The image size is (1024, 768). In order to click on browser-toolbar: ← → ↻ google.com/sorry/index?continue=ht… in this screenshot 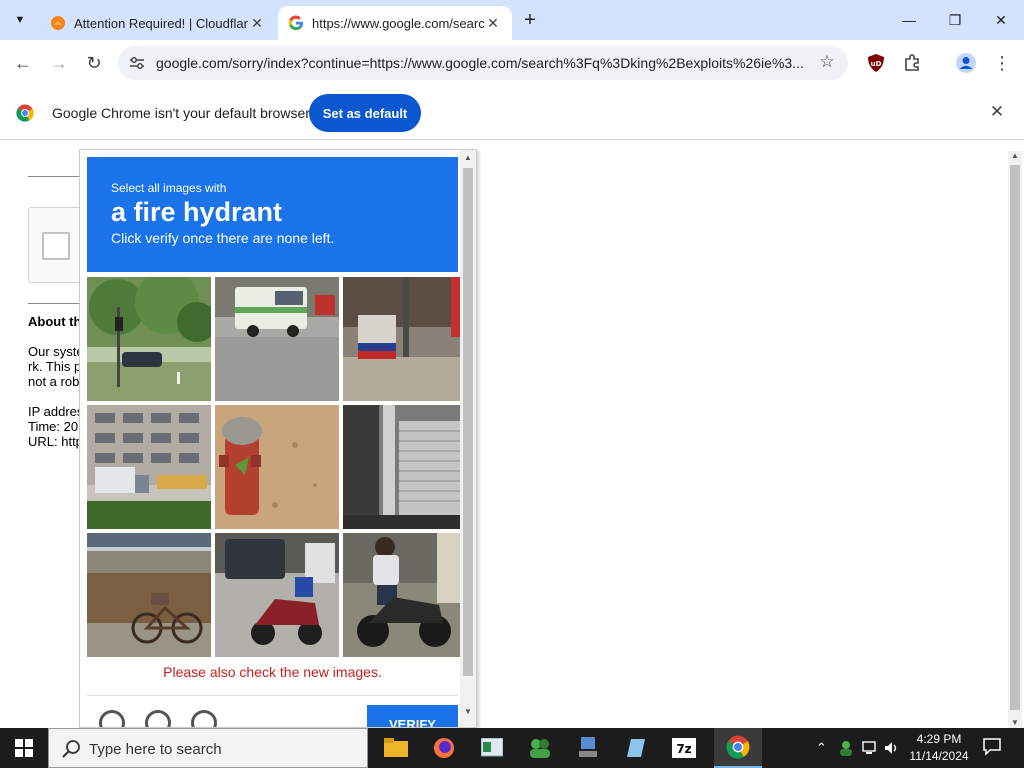, I will do `click(512, 63)`.